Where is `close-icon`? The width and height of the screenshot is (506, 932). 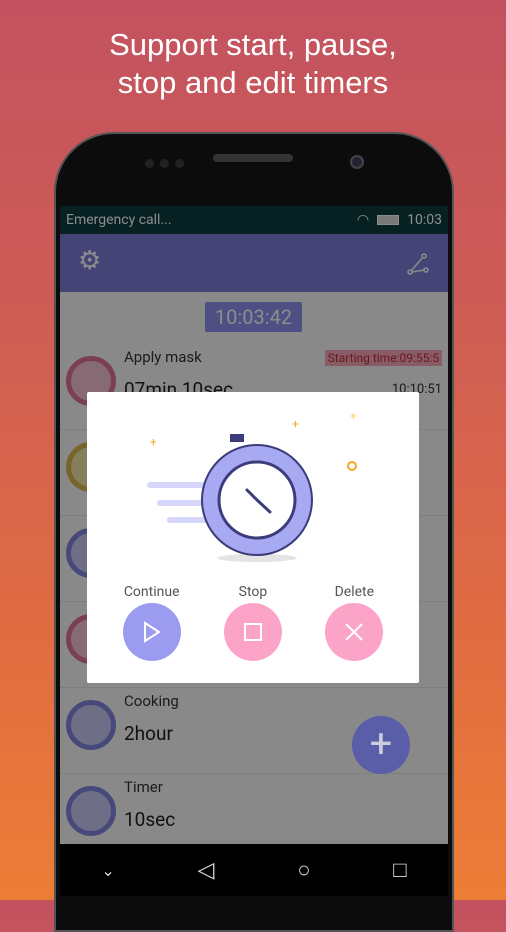 close-icon is located at coordinates (354, 632).